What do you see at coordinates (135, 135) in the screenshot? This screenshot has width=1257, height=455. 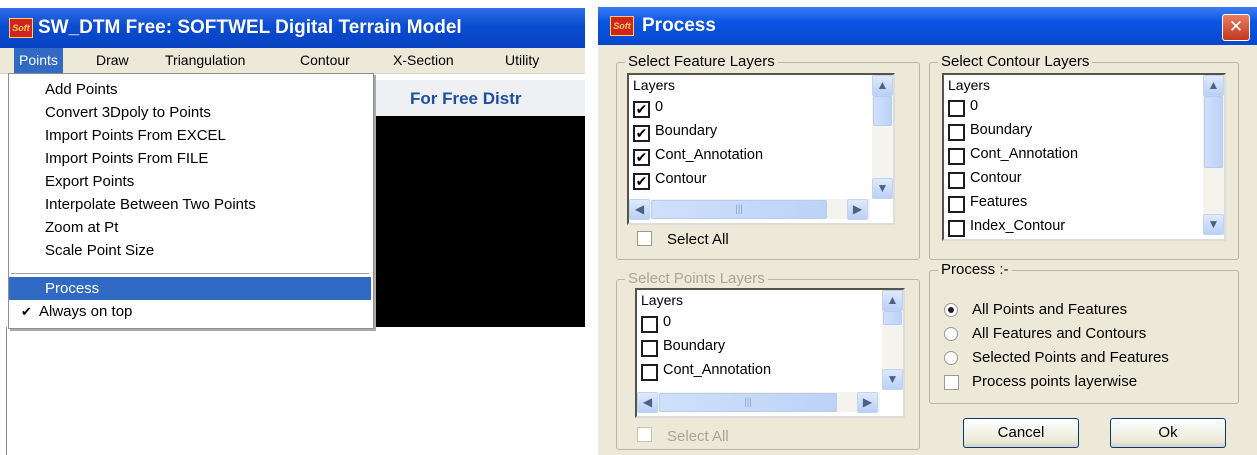 I see `menu-item-label: Import Points From EXCEL` at bounding box center [135, 135].